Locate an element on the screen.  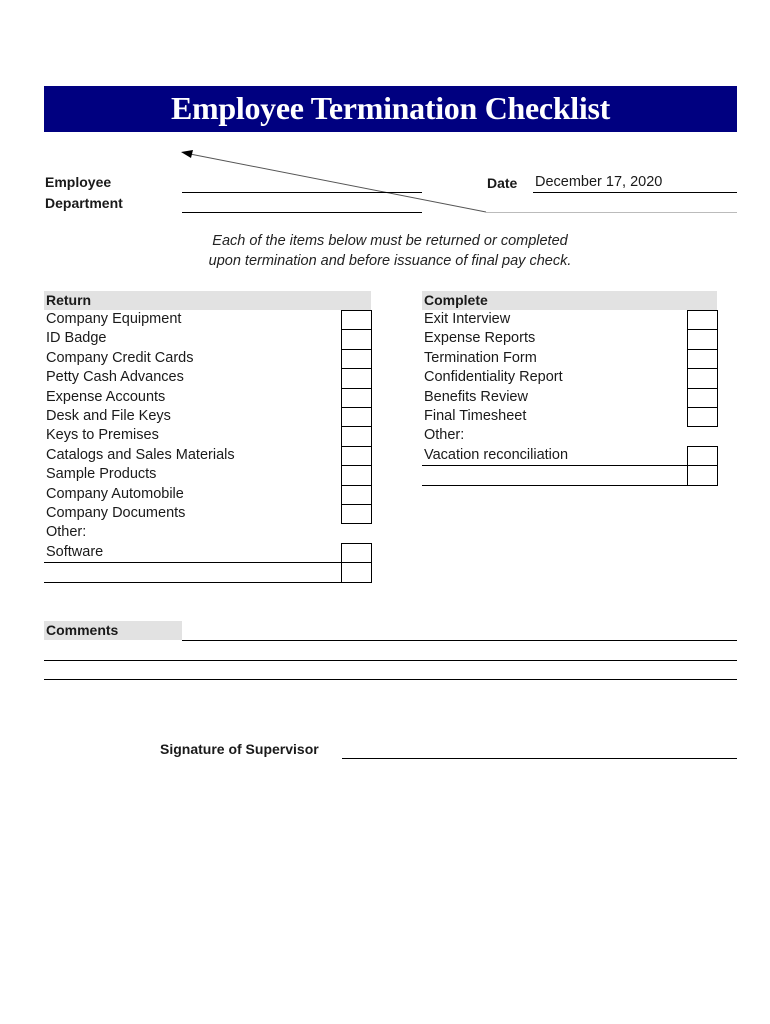
checklist-item-label: Exit Interview is located at coordinates (467, 319).